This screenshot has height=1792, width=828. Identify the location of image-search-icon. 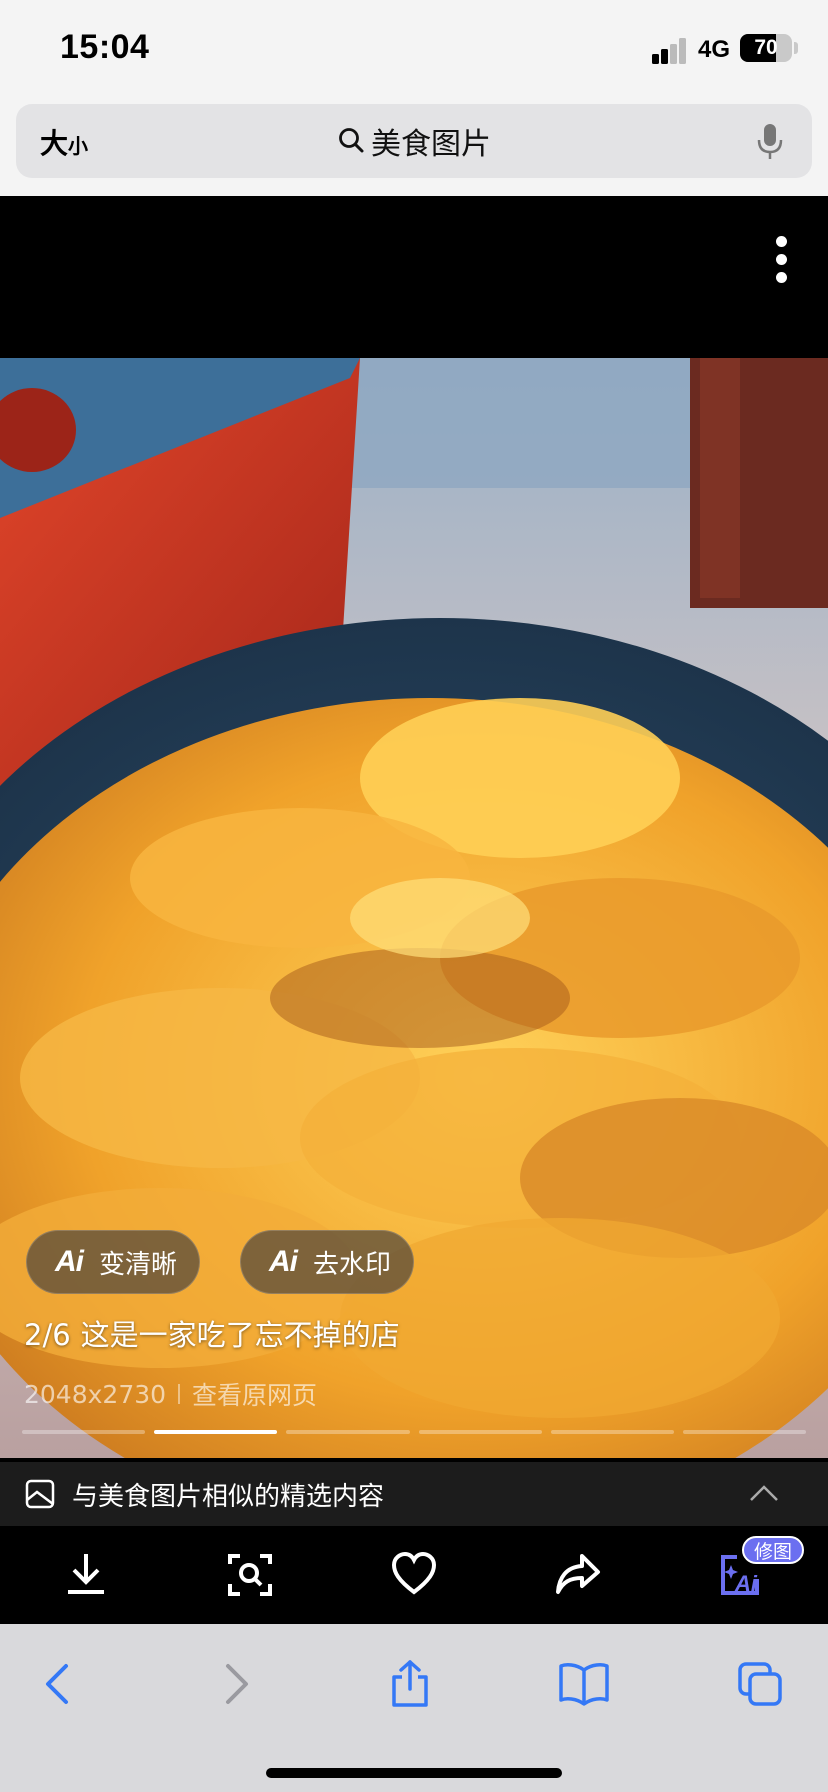
(250, 1574).